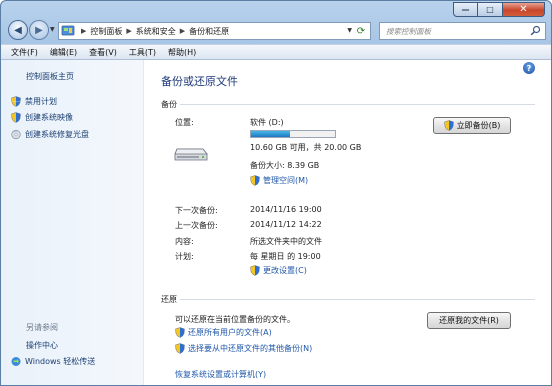 This screenshot has width=552, height=386. I want to click on select-other-backup-label: 选择要从中还原文件的其他备份(N), so click(250, 348).